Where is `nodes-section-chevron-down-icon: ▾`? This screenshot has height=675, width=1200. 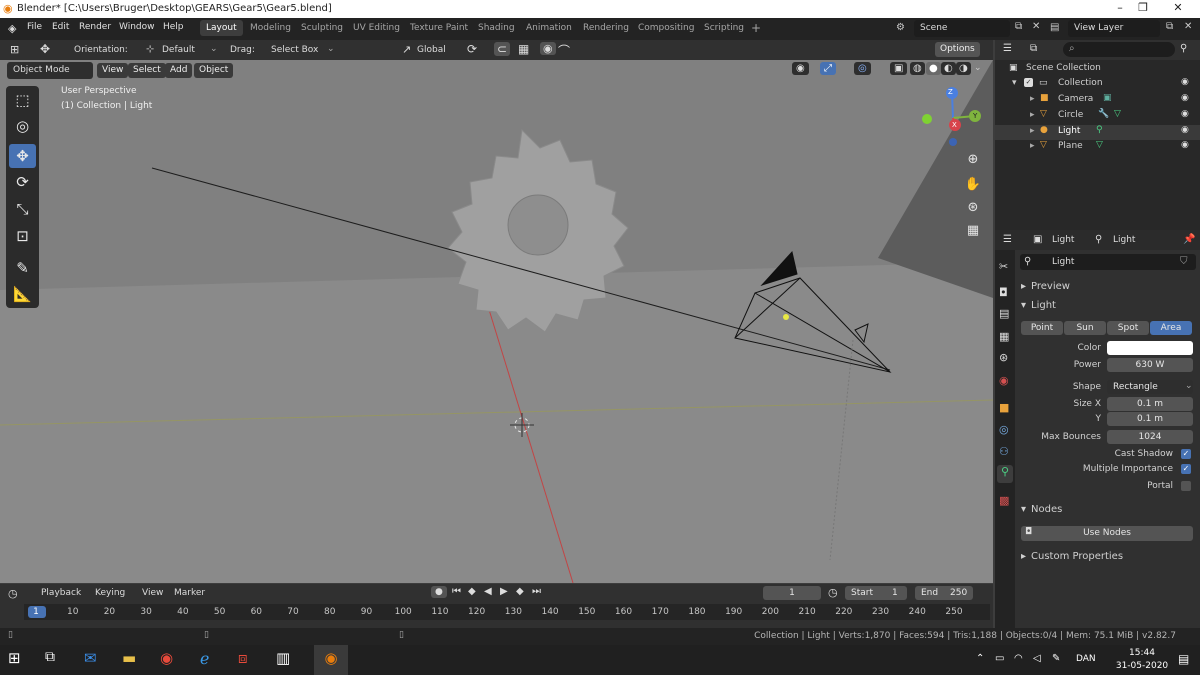 nodes-section-chevron-down-icon: ▾ is located at coordinates (1023, 509).